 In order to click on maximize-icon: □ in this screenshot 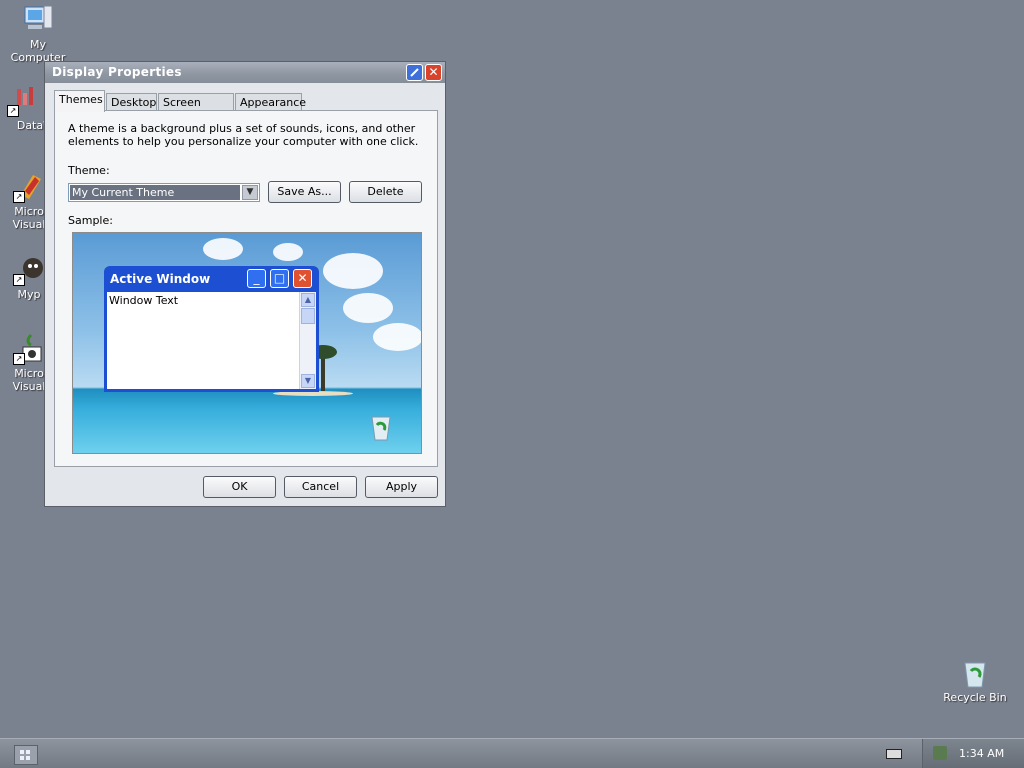, I will do `click(279, 278)`.